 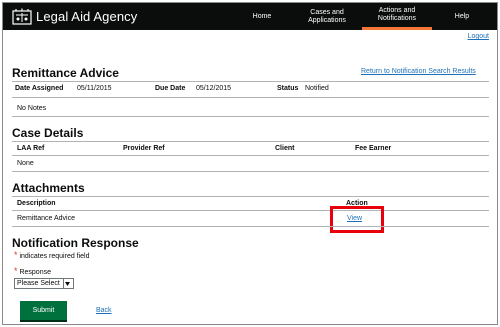 I want to click on response-label-row: * Response, so click(x=32, y=271).